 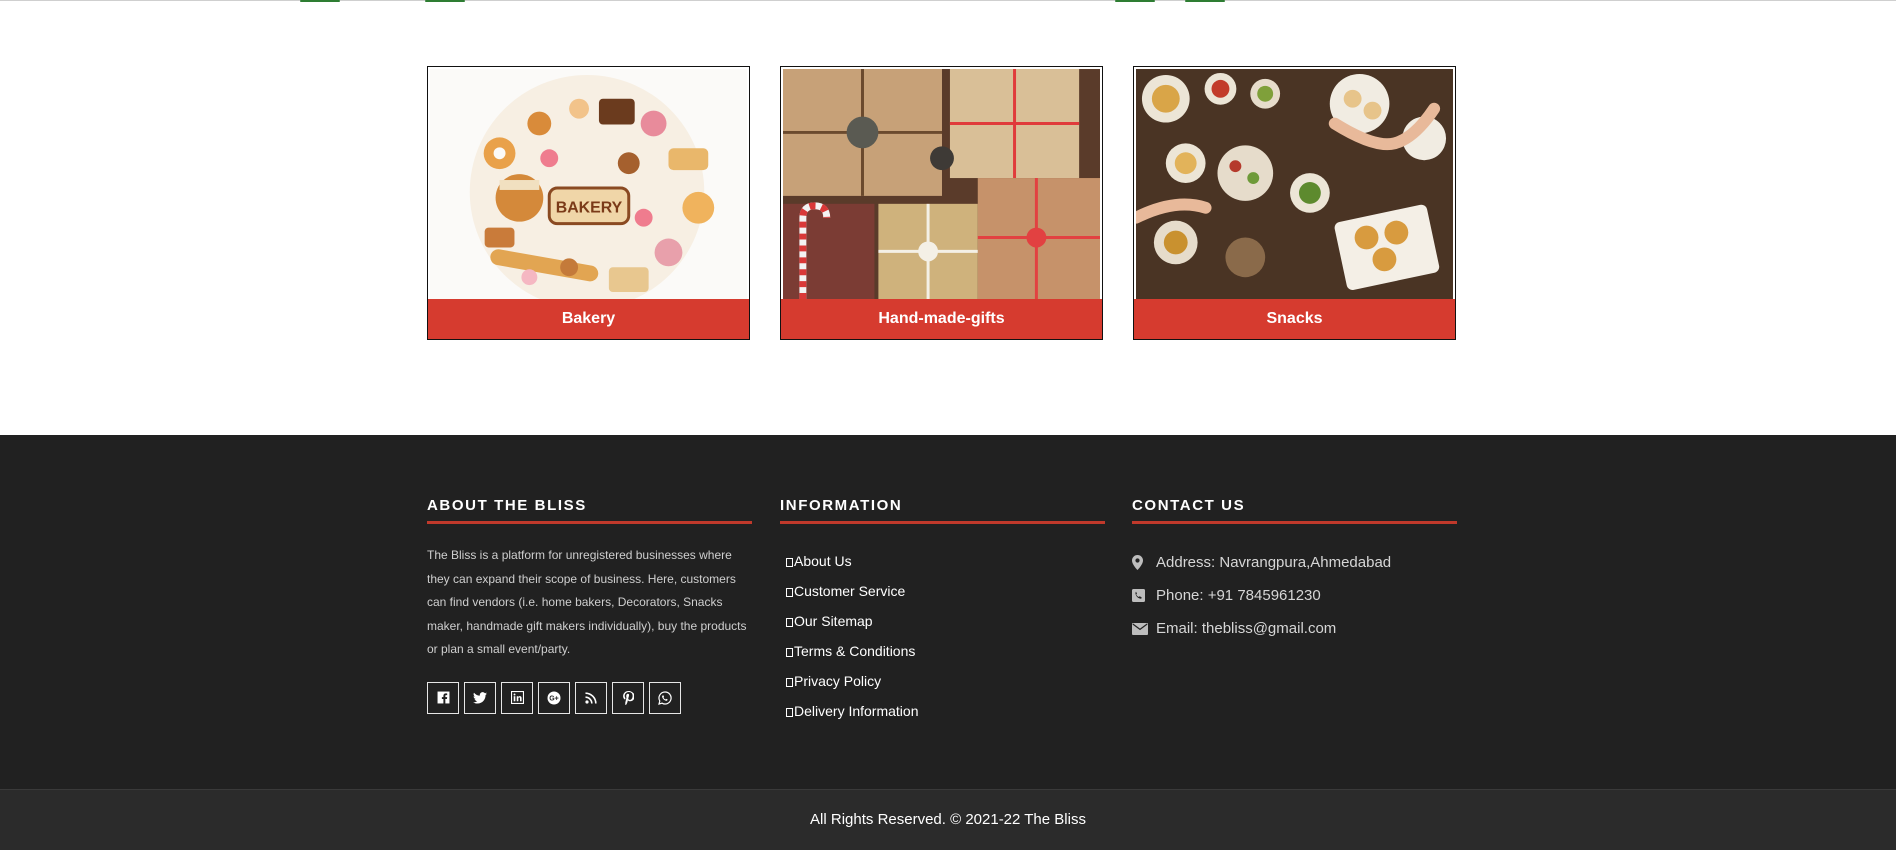 I want to click on map-marker-icon, so click(x=1144, y=562).